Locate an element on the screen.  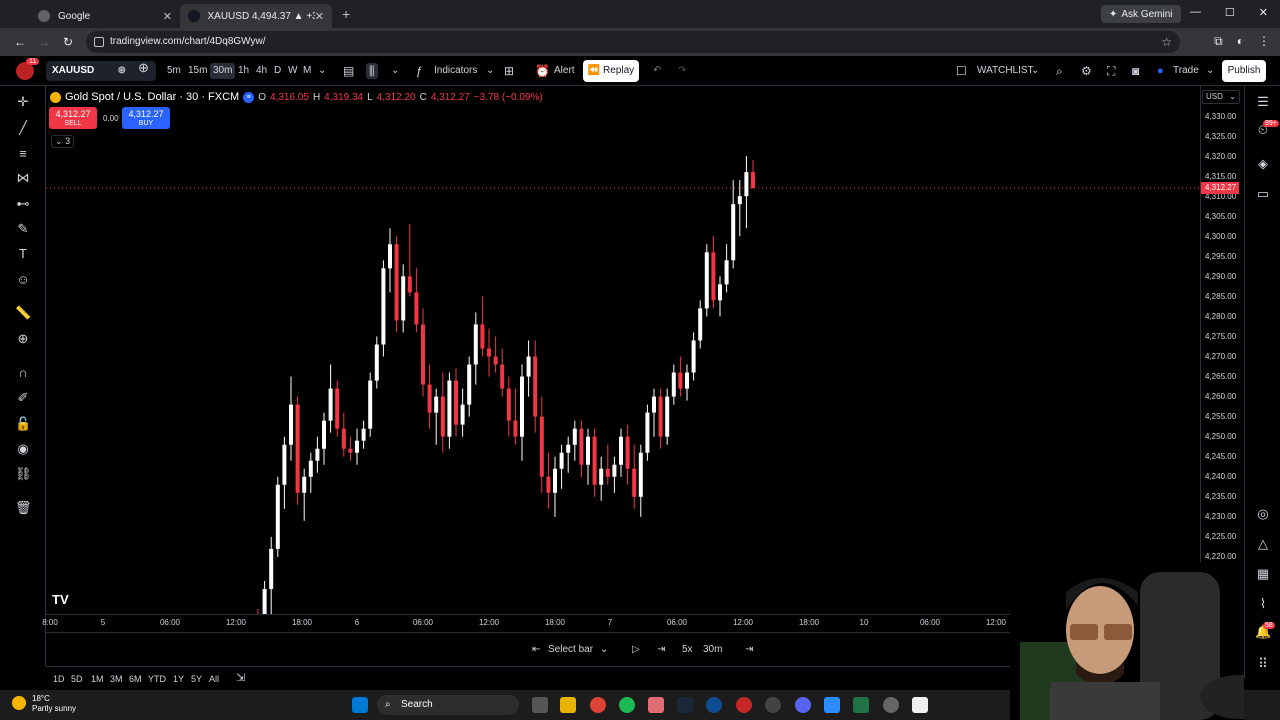
trade-dropdown-icon: ⌄ is located at coordinates (1210, 71).